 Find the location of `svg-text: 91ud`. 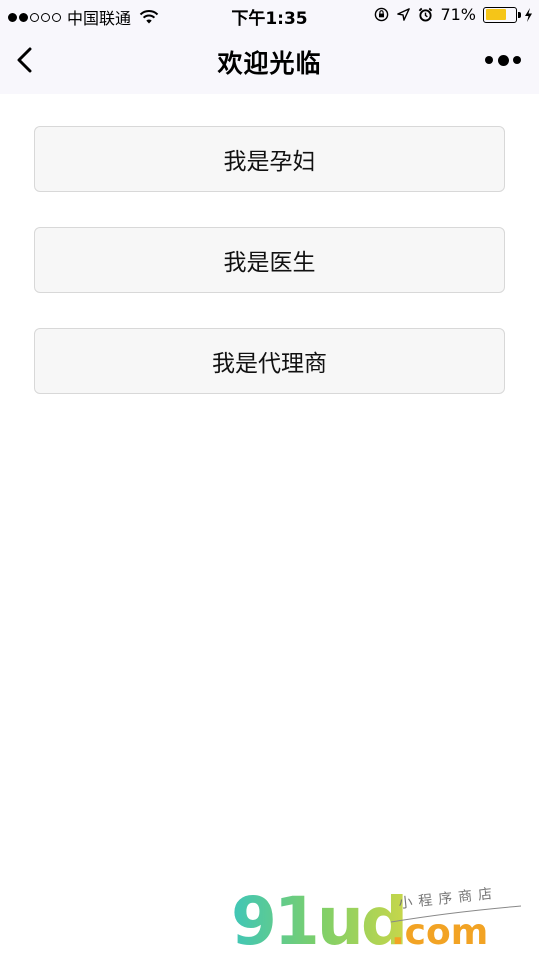

svg-text: 91ud is located at coordinates (318, 921).